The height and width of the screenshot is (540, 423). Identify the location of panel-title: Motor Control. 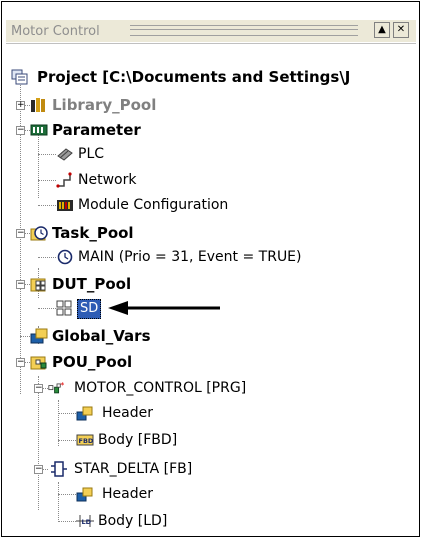
(55, 31).